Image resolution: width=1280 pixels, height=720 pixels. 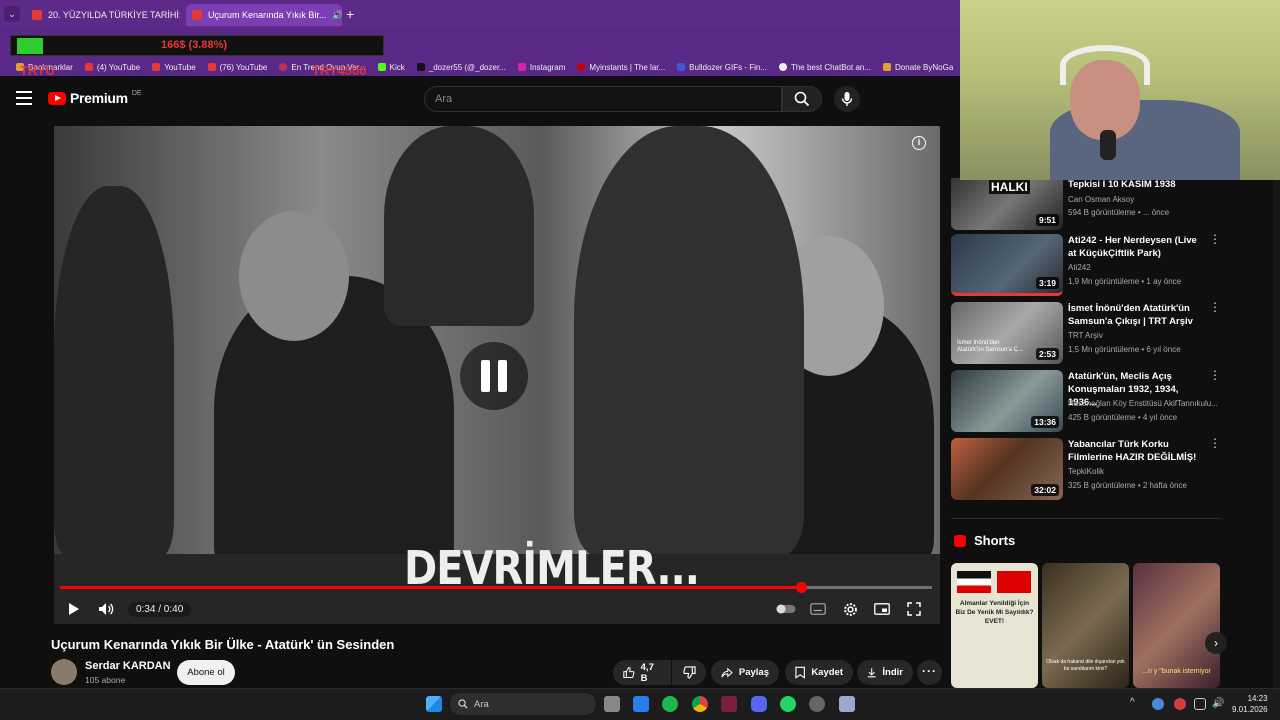 I want to click on bookmark-icon, so click(x=800, y=672).